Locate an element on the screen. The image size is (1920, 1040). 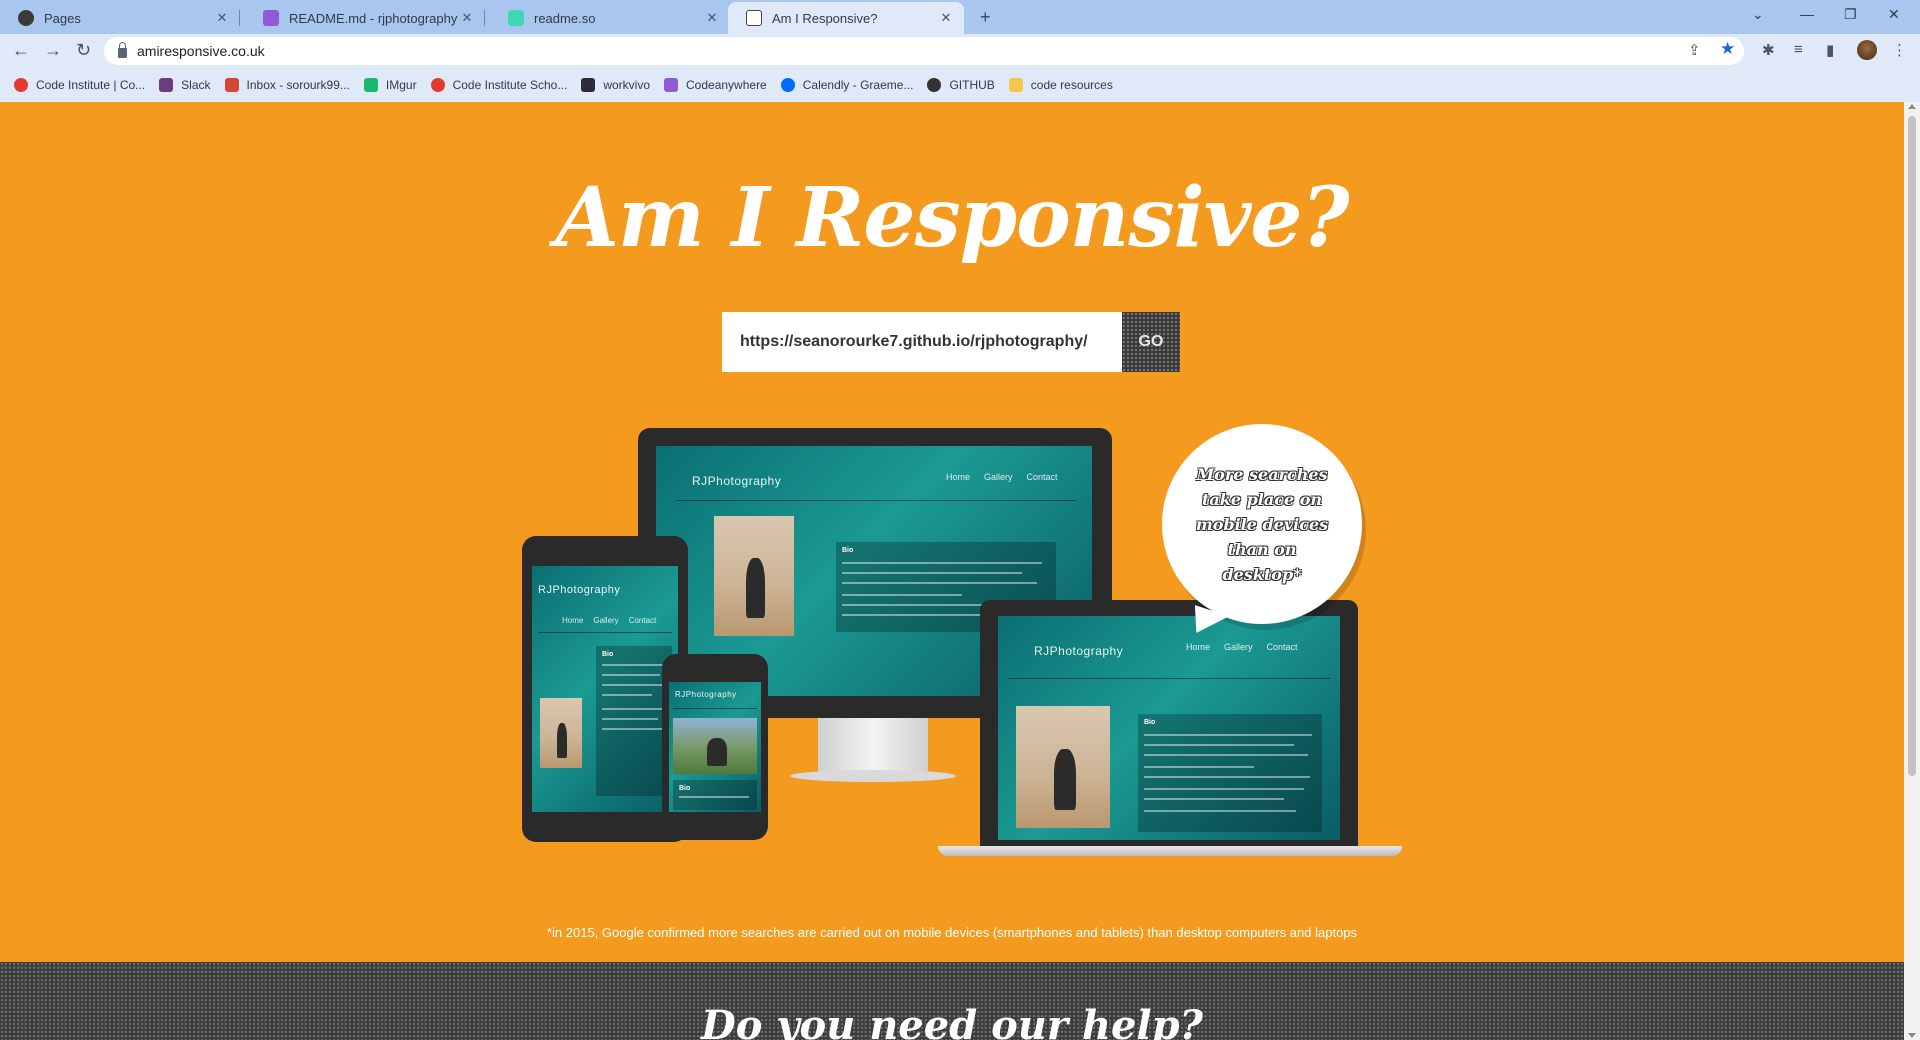
tab-am-i-responsive: Am I Responsive? ✕ is located at coordinates (846, 18).